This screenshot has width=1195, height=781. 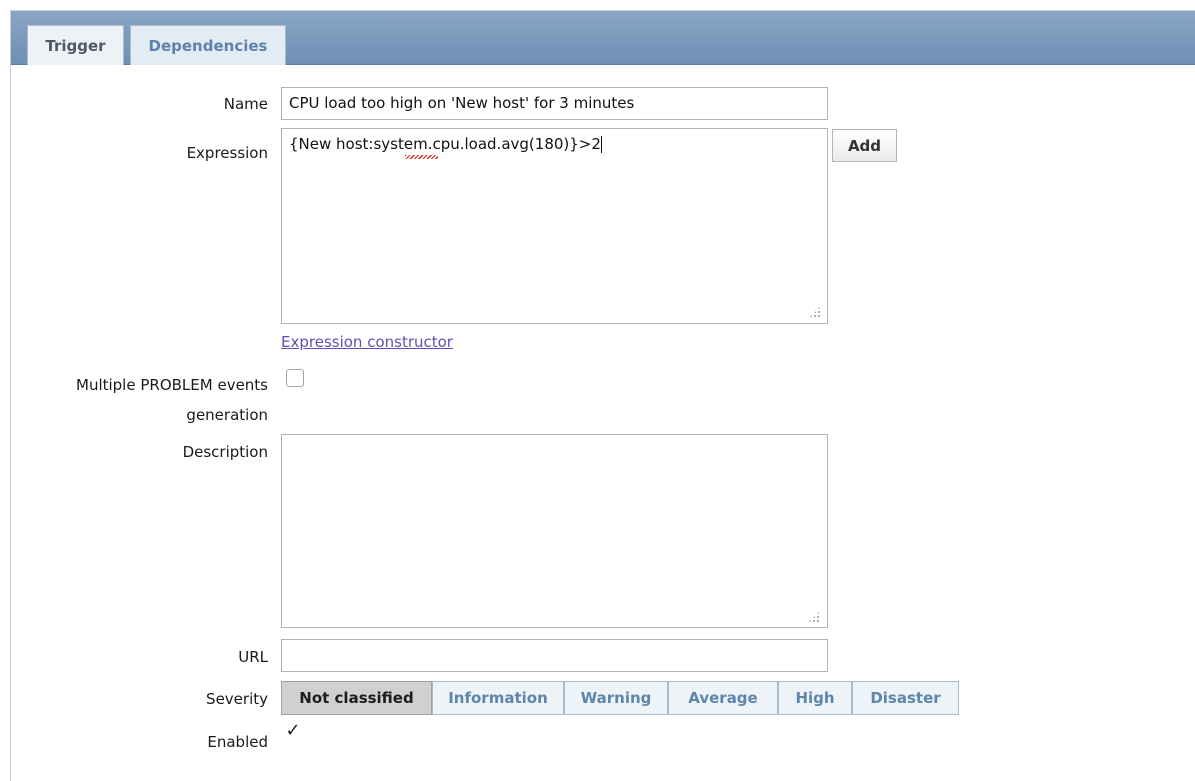 What do you see at coordinates (367, 342) in the screenshot?
I see `expression-constructor-link: Expression constructor` at bounding box center [367, 342].